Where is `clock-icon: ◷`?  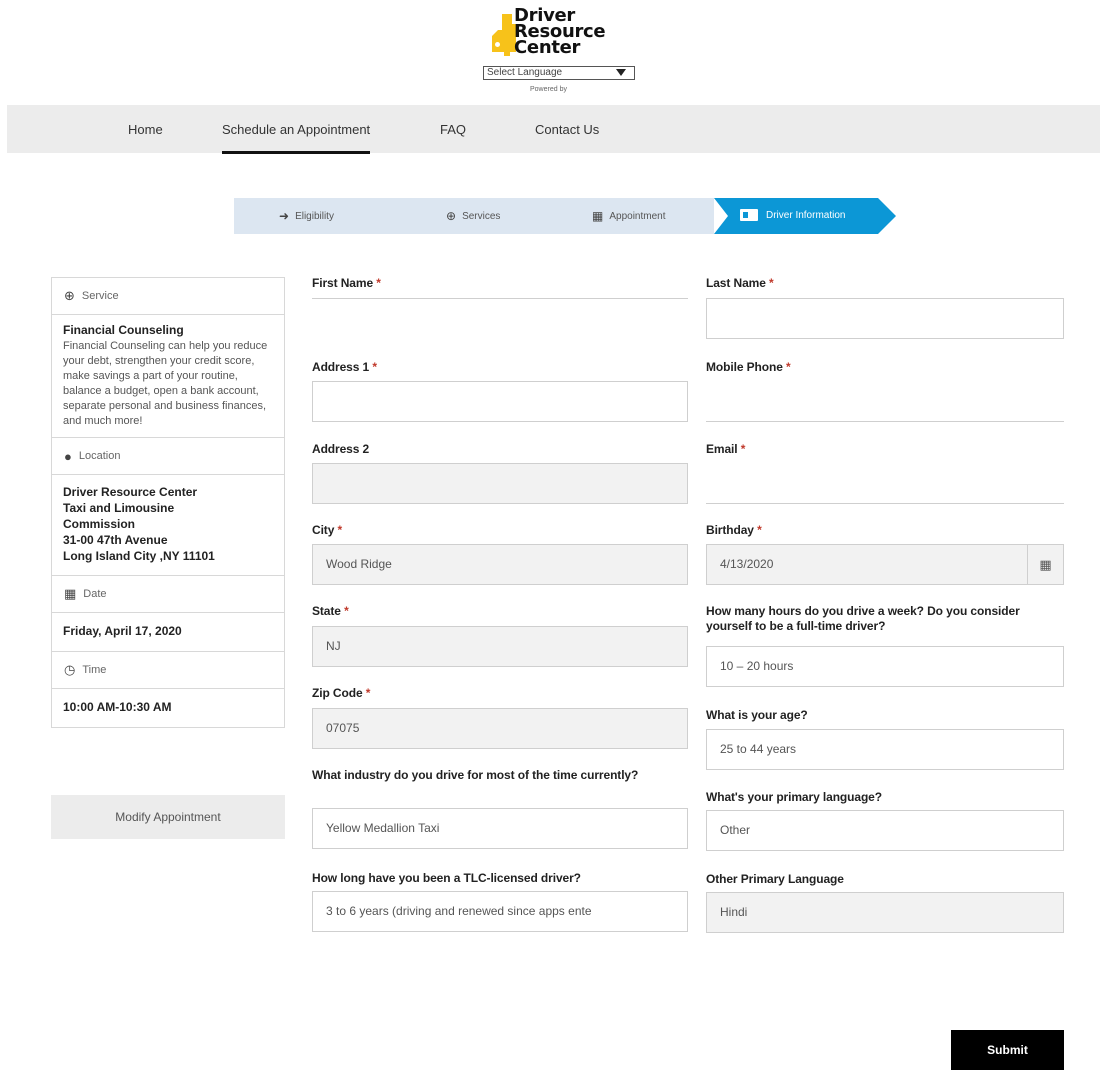
clock-icon: ◷ is located at coordinates (70, 669).